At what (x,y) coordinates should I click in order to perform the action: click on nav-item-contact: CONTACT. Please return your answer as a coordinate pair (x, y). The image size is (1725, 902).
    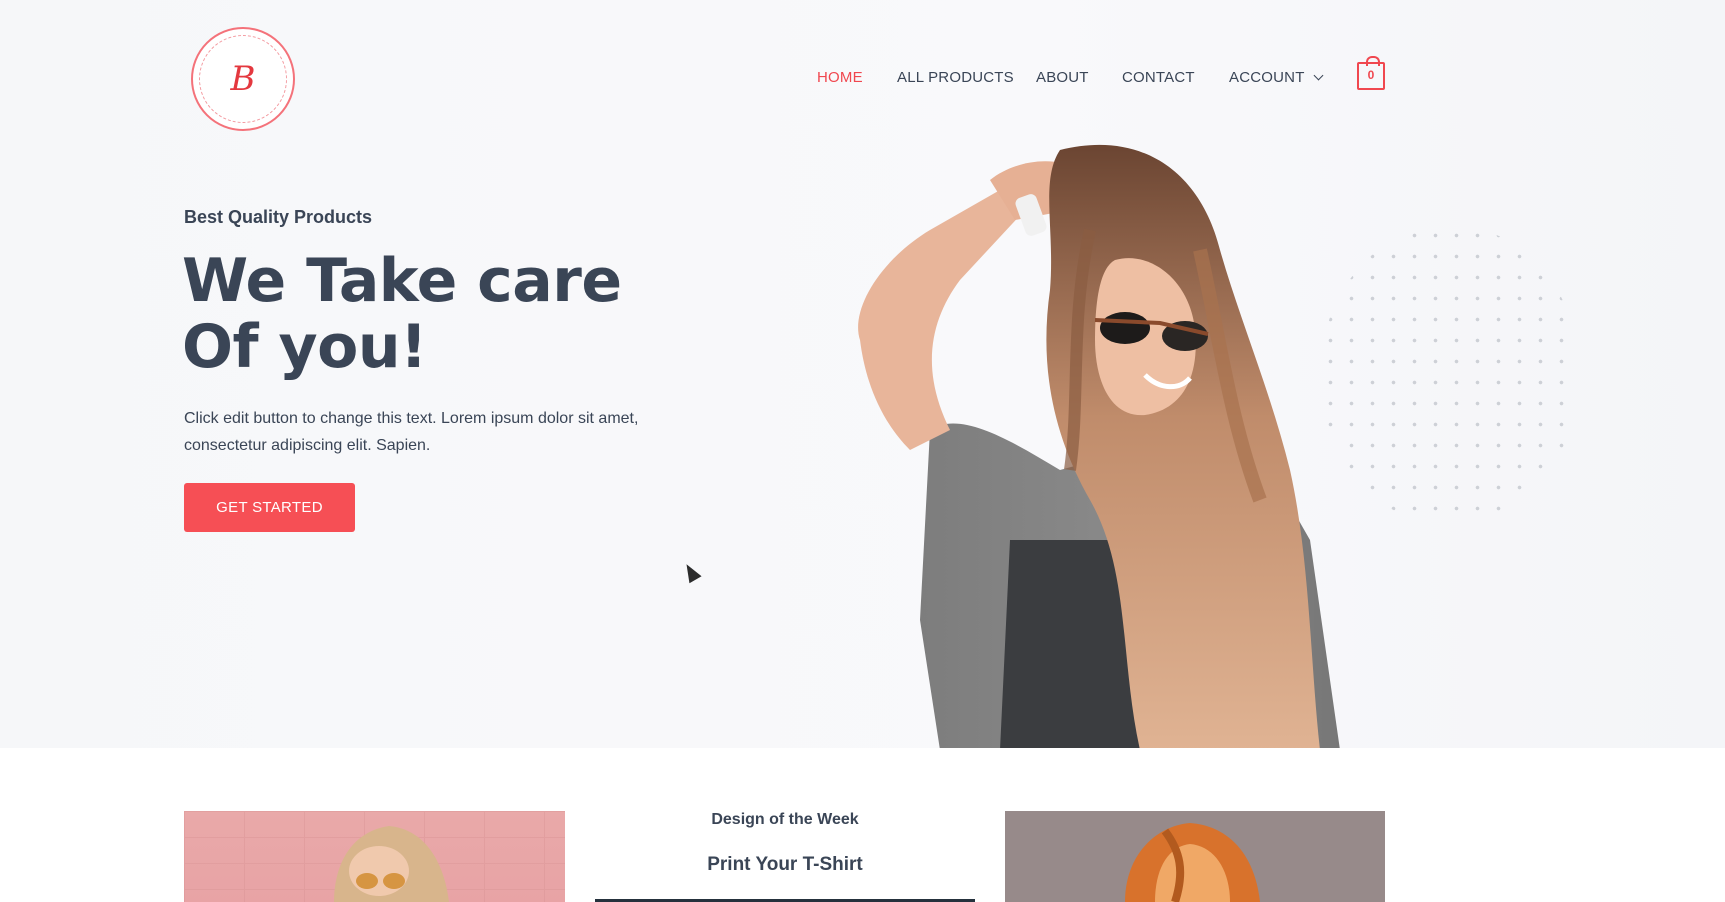
    Looking at the image, I should click on (1158, 77).